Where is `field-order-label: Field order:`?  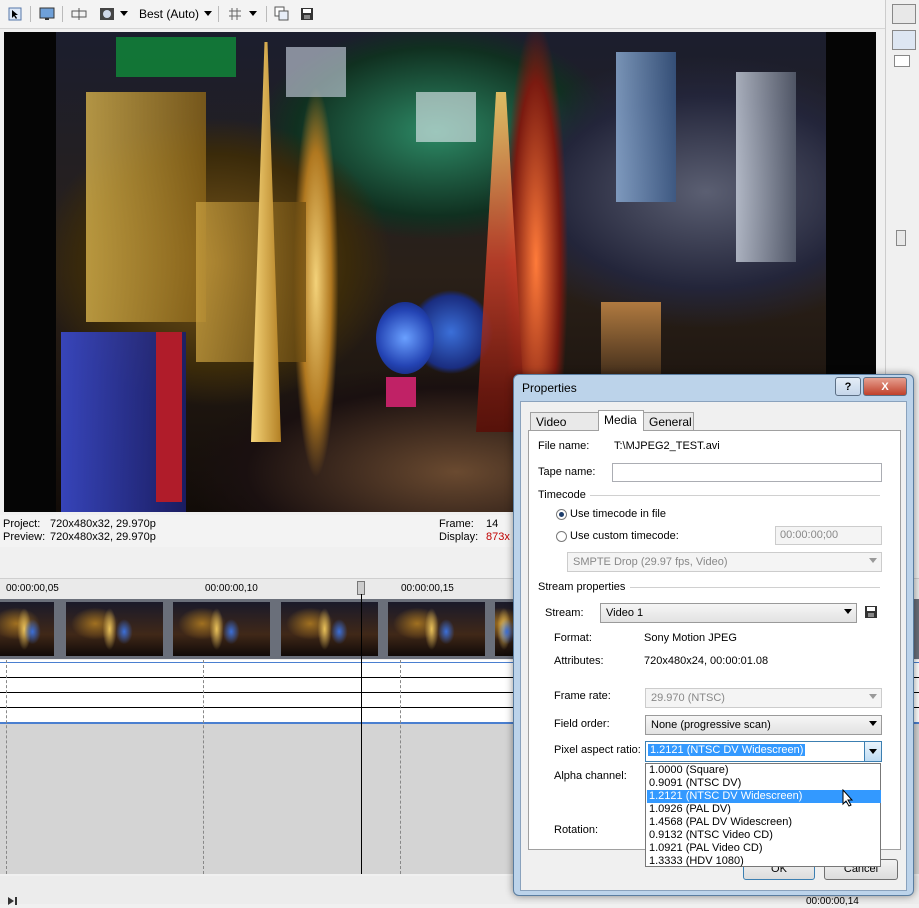 field-order-label: Field order: is located at coordinates (582, 724).